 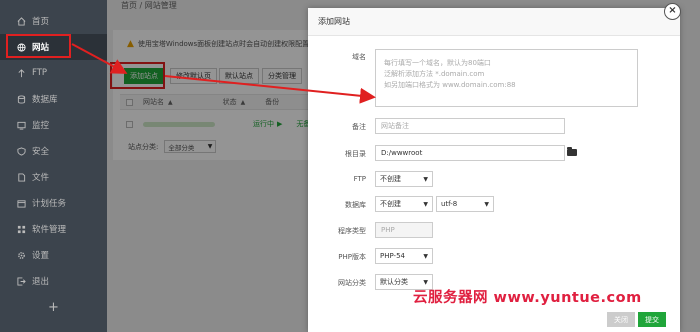 What do you see at coordinates (270, 89) in the screenshot?
I see `arrow-to-domain-box` at bounding box center [270, 89].